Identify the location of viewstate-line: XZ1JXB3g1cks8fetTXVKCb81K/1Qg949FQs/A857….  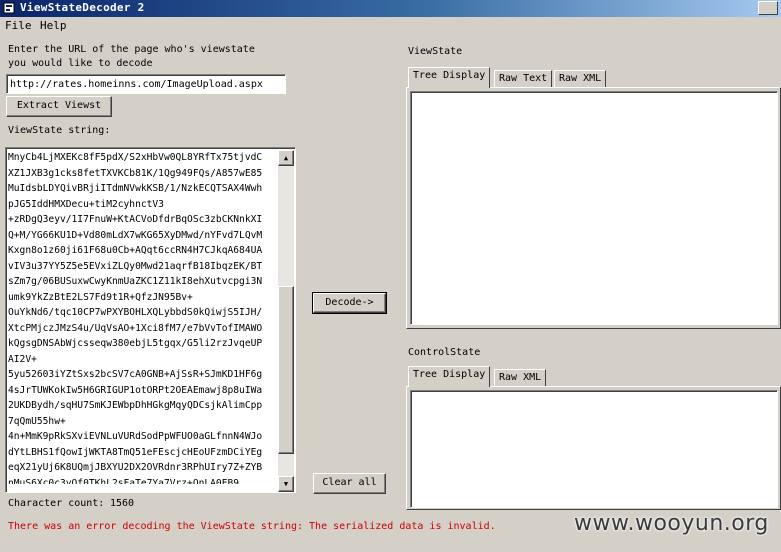
(135, 173).